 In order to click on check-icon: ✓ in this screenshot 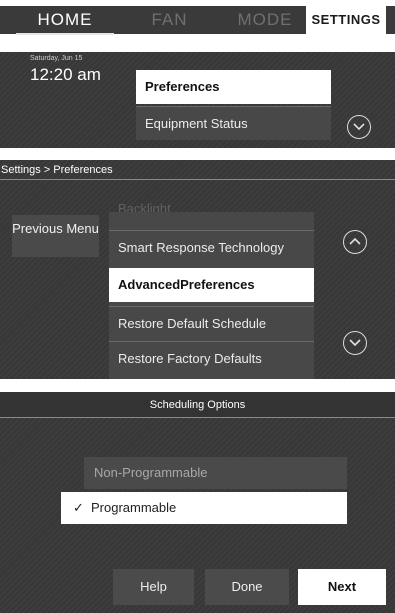, I will do `click(78, 507)`.